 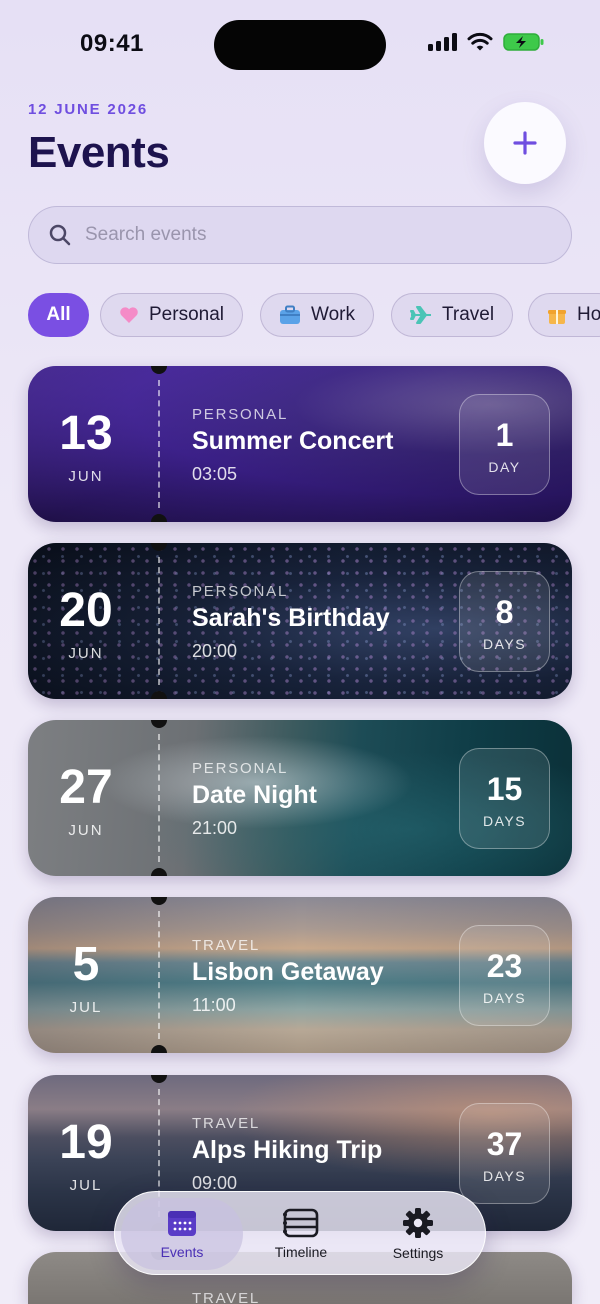 What do you see at coordinates (215, 651) in the screenshot?
I see `event-time: 20:00` at bounding box center [215, 651].